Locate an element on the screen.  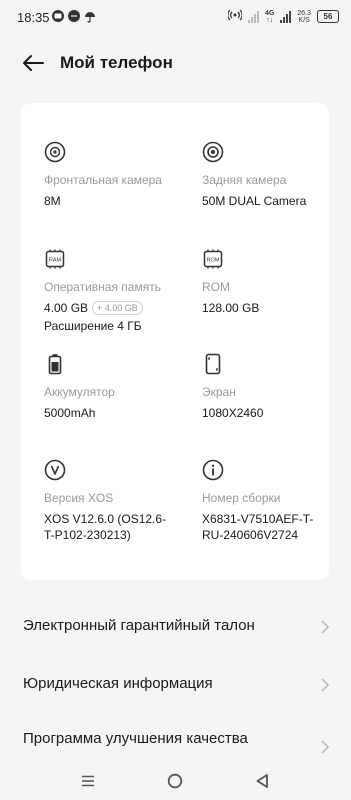
list-item-legal: Юридическая информация is located at coordinates (175, 685).